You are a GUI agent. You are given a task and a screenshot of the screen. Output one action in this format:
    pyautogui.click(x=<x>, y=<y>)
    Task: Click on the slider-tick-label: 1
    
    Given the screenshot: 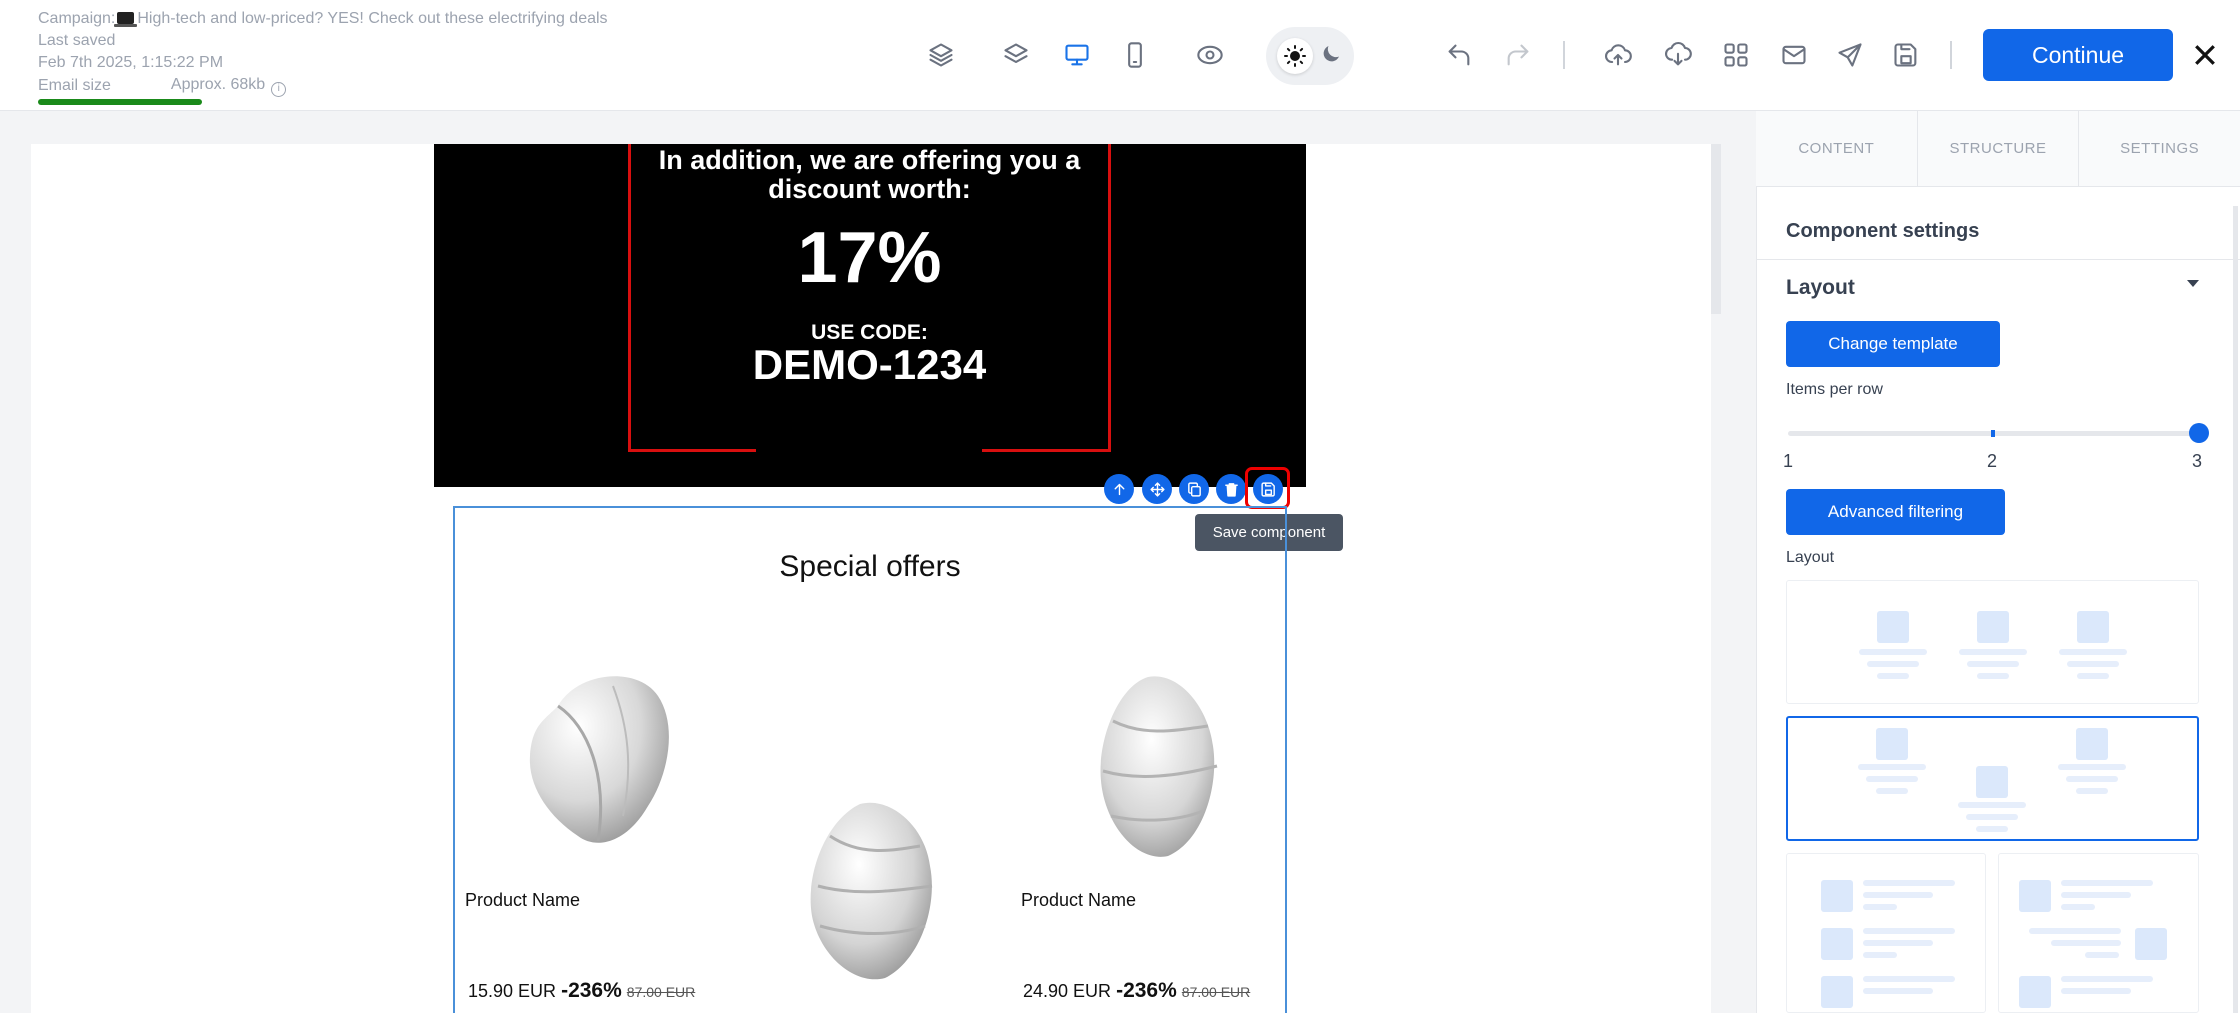 What is the action you would take?
    pyautogui.click(x=1788, y=461)
    